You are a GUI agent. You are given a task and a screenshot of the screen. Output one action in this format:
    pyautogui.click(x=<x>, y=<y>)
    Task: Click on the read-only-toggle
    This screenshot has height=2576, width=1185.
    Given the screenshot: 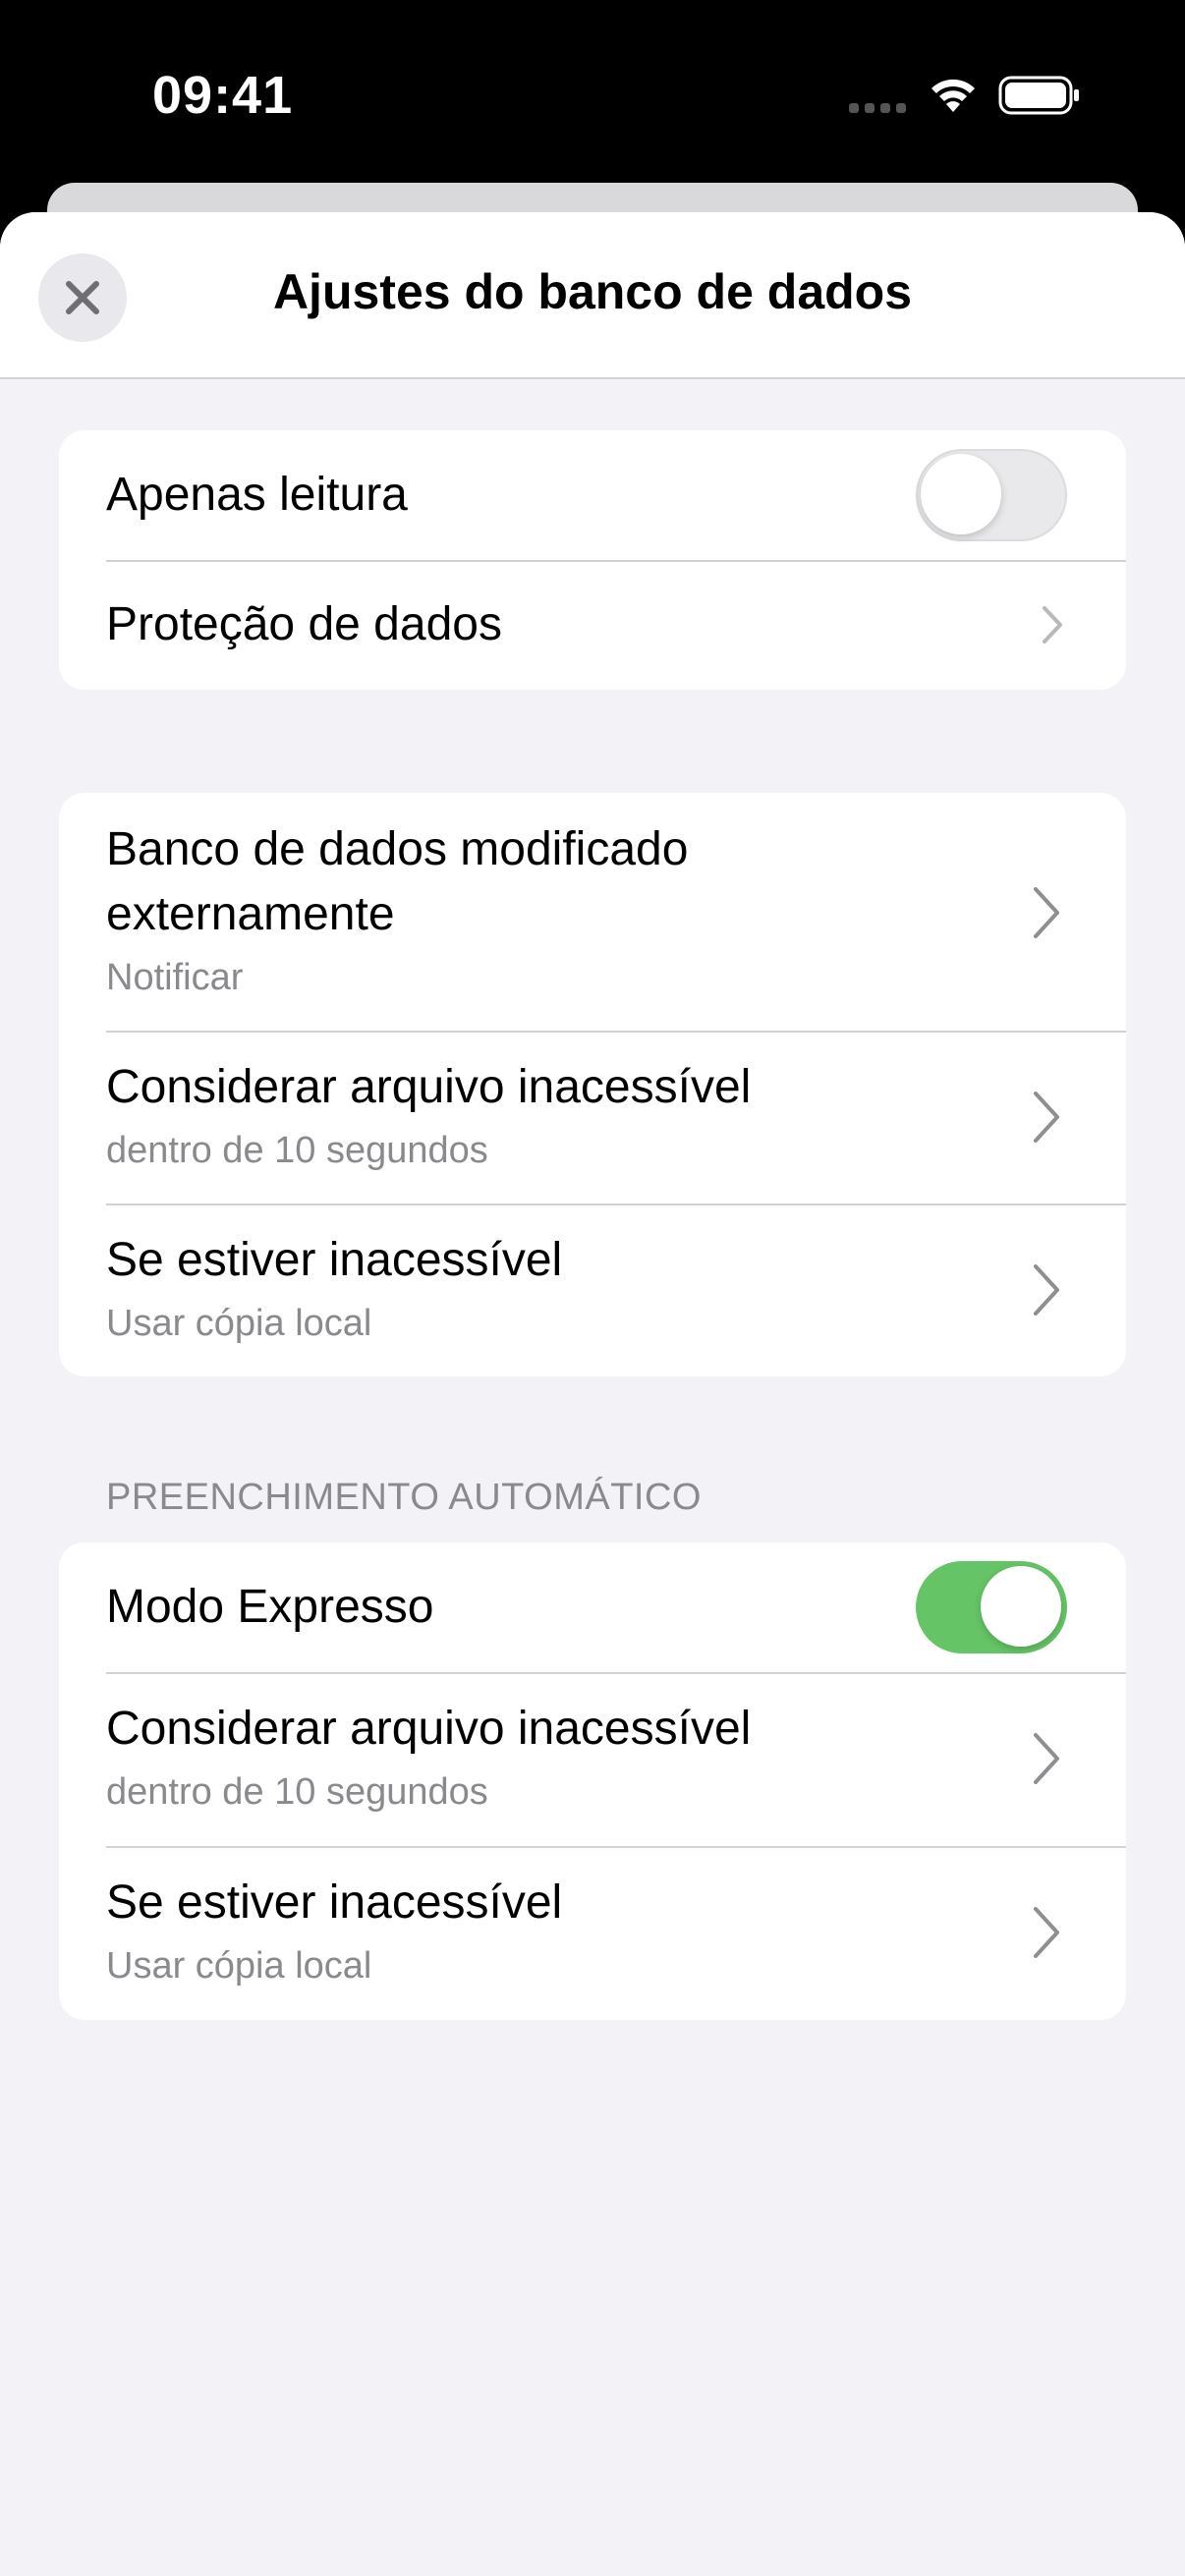 What is the action you would take?
    pyautogui.click(x=992, y=495)
    